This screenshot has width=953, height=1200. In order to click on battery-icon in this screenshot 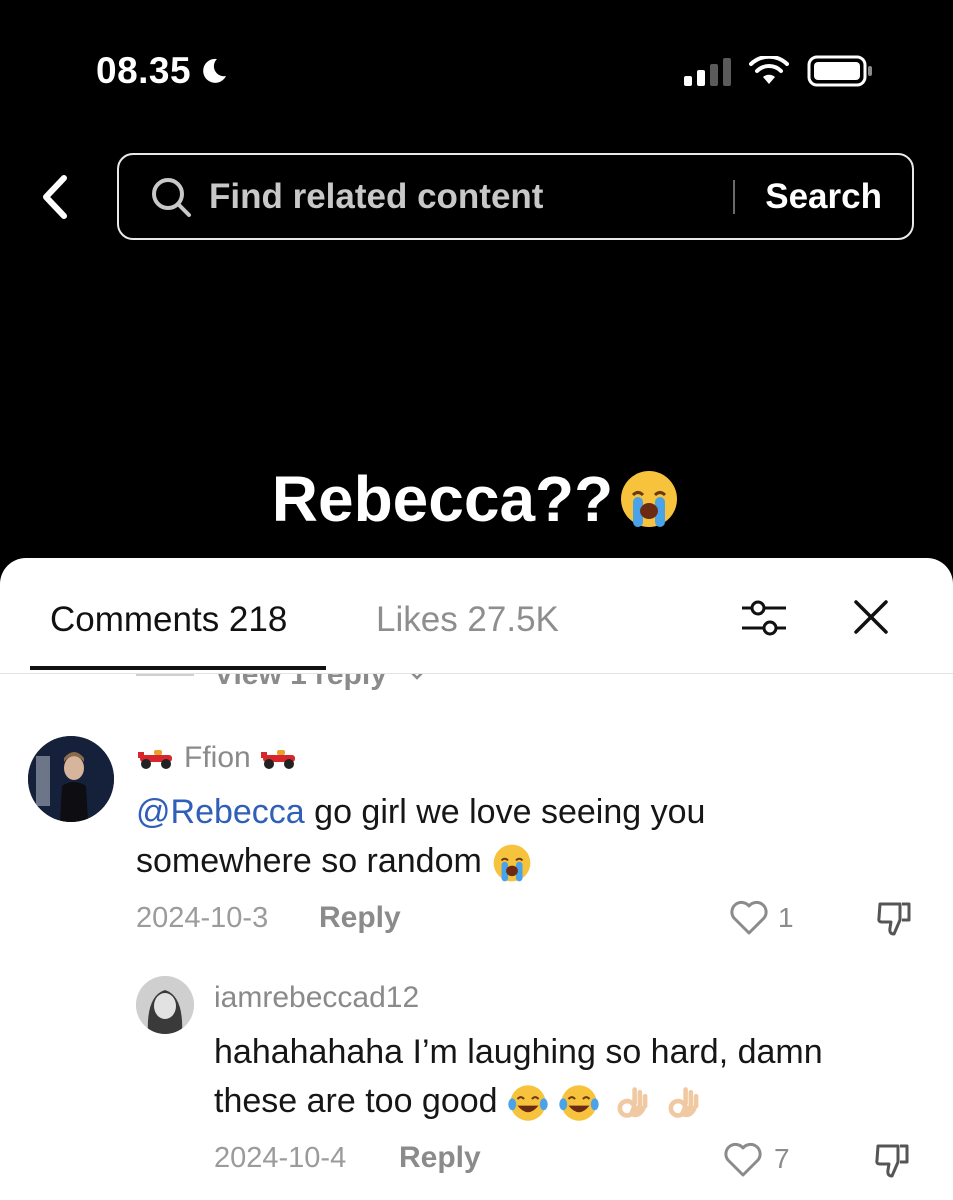, I will do `click(839, 71)`.